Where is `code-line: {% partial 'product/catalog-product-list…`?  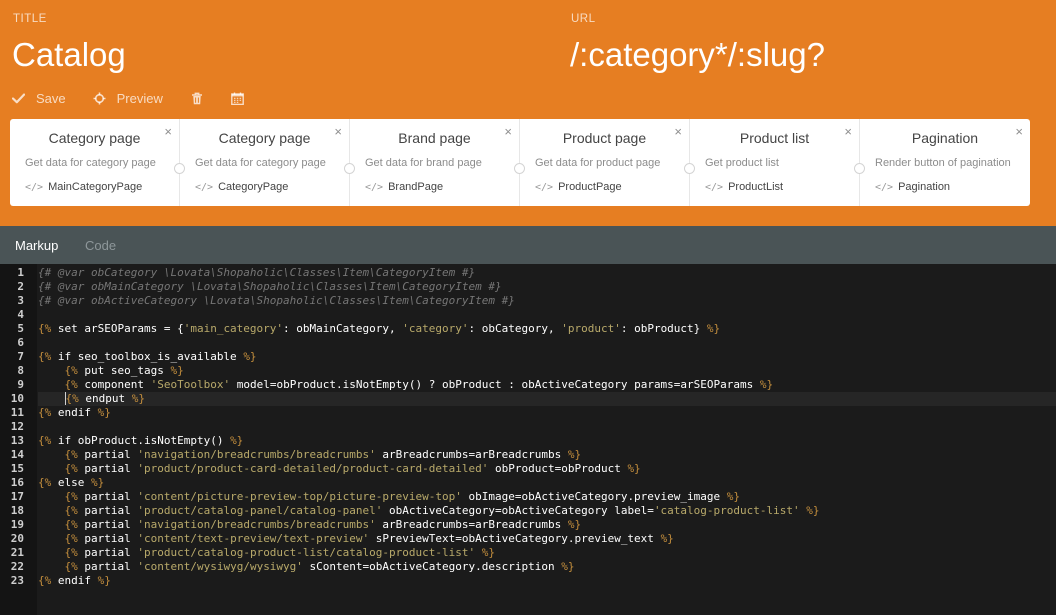 code-line: {% partial 'product/catalog-product-list… is located at coordinates (547, 553).